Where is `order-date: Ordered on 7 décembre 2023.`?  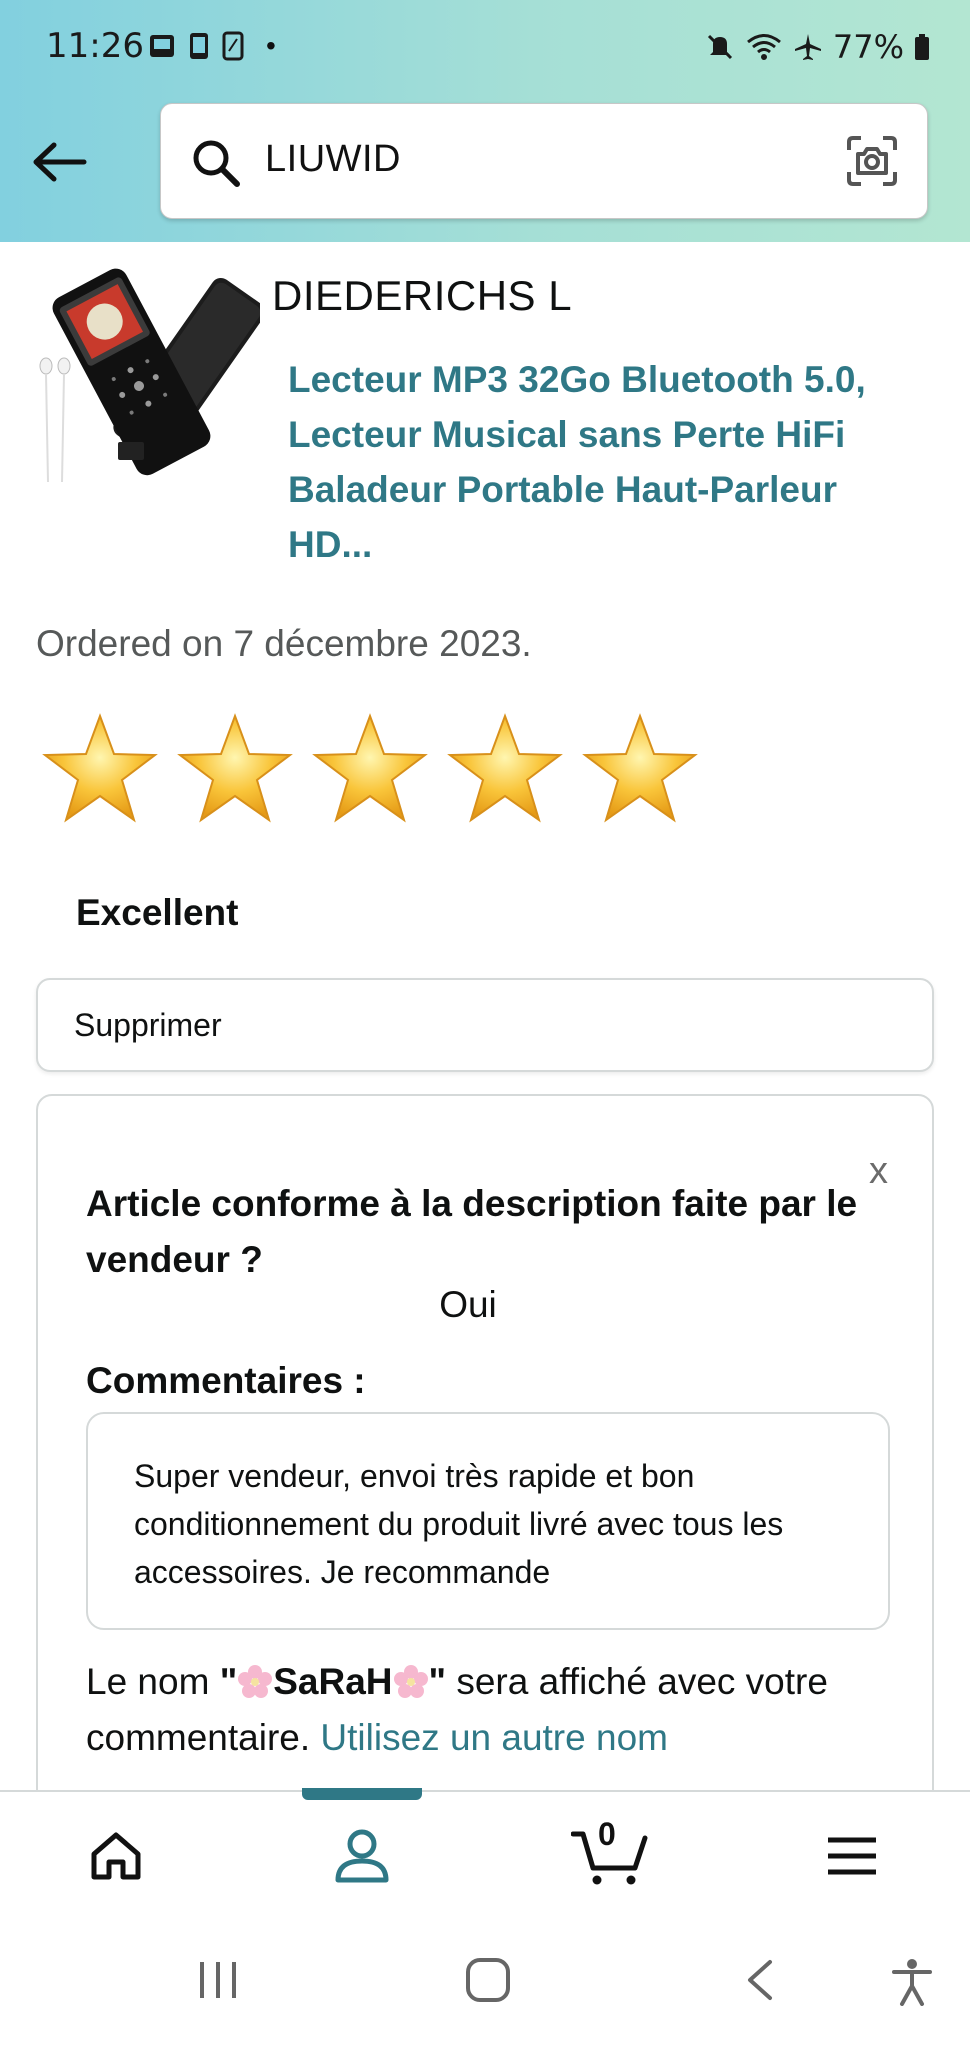 order-date: Ordered on 7 décembre 2023. is located at coordinates (284, 643).